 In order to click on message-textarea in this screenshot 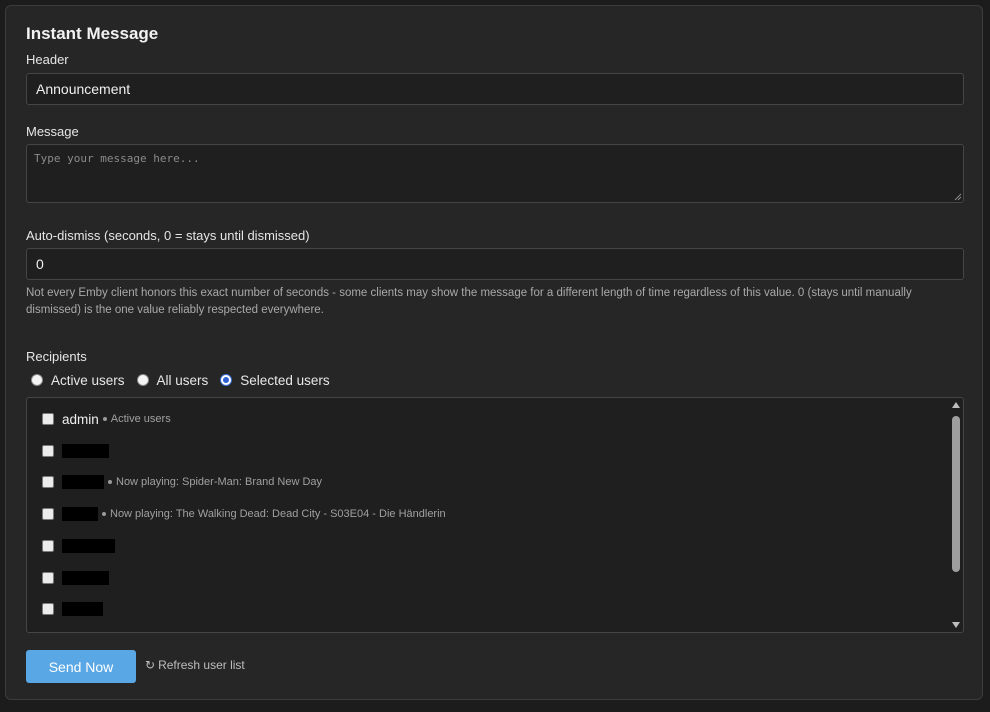, I will do `click(495, 173)`.